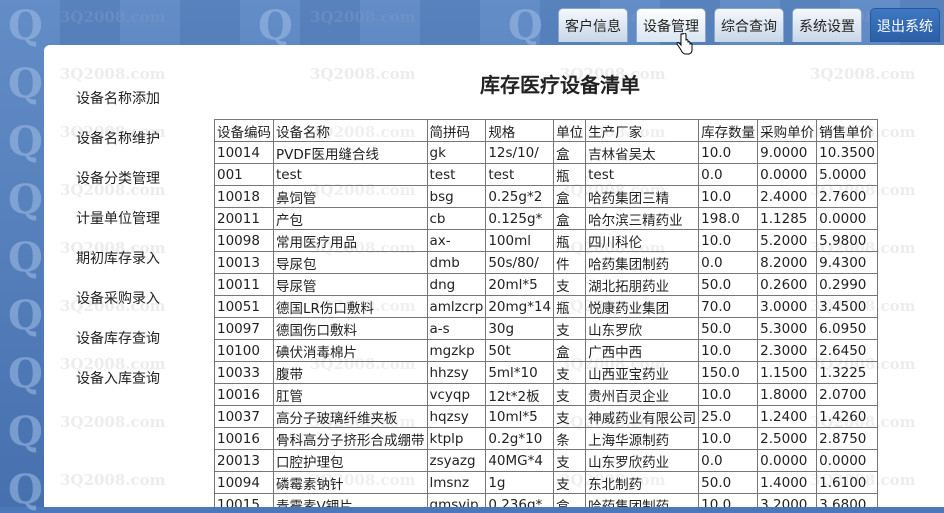 This screenshot has width=944, height=513. I want to click on table-row: 10100 碘伏消毒棉片 mgzkp 50t 盒广西中西 10.0 2.3000 2.6450, so click(546, 350).